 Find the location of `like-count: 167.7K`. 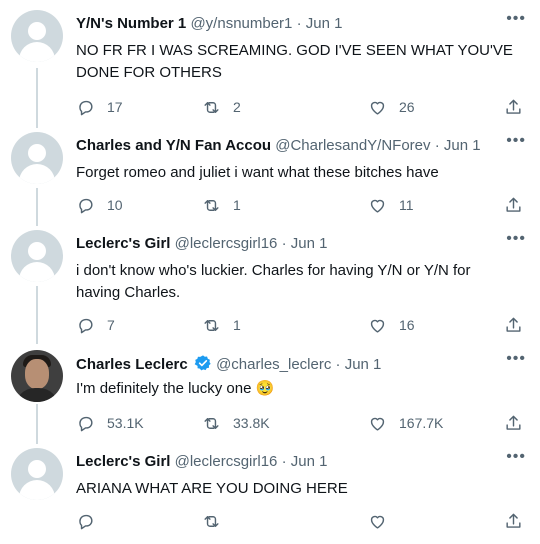

like-count: 167.7K is located at coordinates (421, 423).